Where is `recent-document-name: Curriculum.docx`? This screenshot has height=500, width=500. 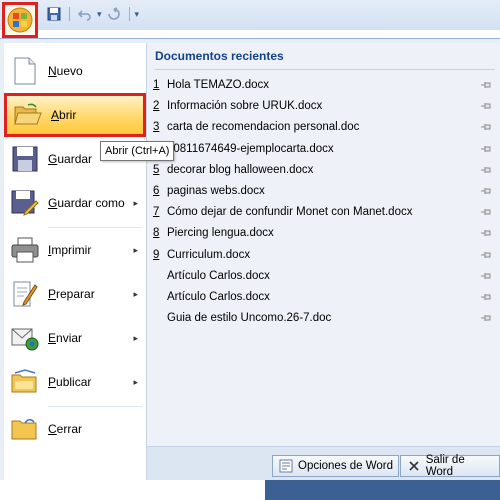 recent-document-name: Curriculum.docx is located at coordinates (209, 254).